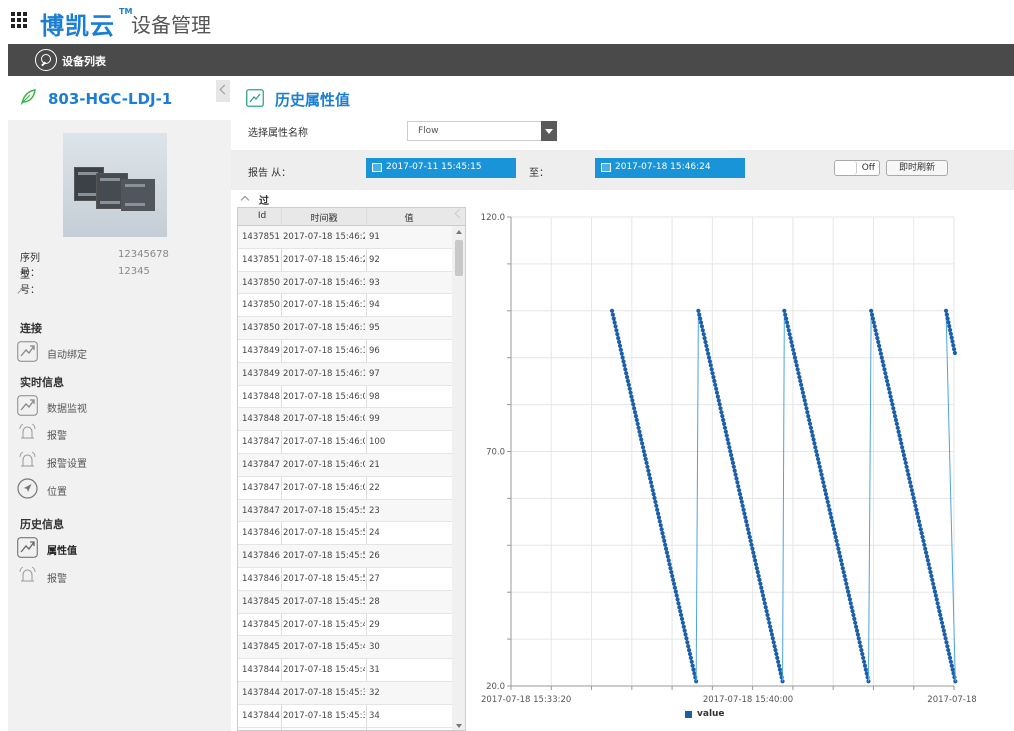  What do you see at coordinates (345, 283) in the screenshot?
I see `table-row: 1437850 2017-07-18 15:46:1 93` at bounding box center [345, 283].